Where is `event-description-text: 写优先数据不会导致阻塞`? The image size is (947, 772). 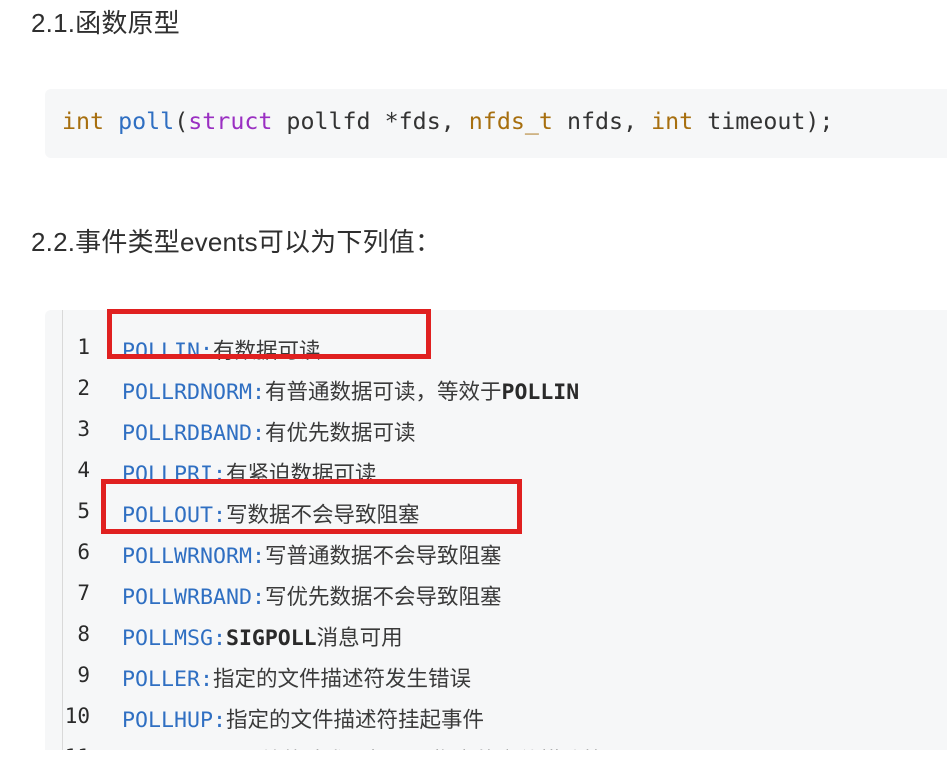 event-description-text: 写优先数据不会导致阻塞 is located at coordinates (383, 597).